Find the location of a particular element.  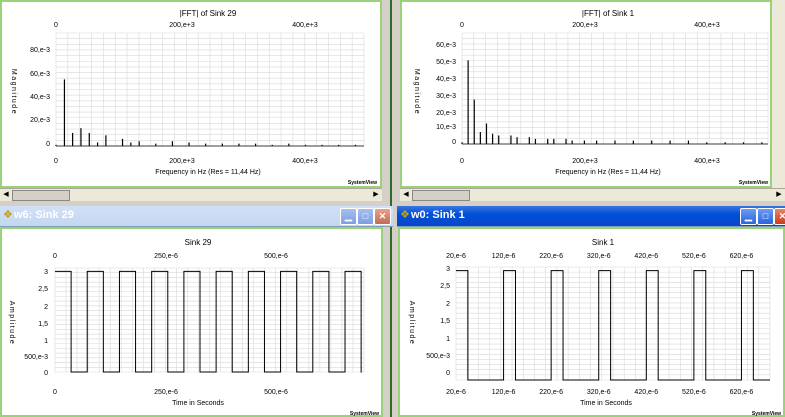

top-tick-label: 320,e-6 is located at coordinates (599, 256).